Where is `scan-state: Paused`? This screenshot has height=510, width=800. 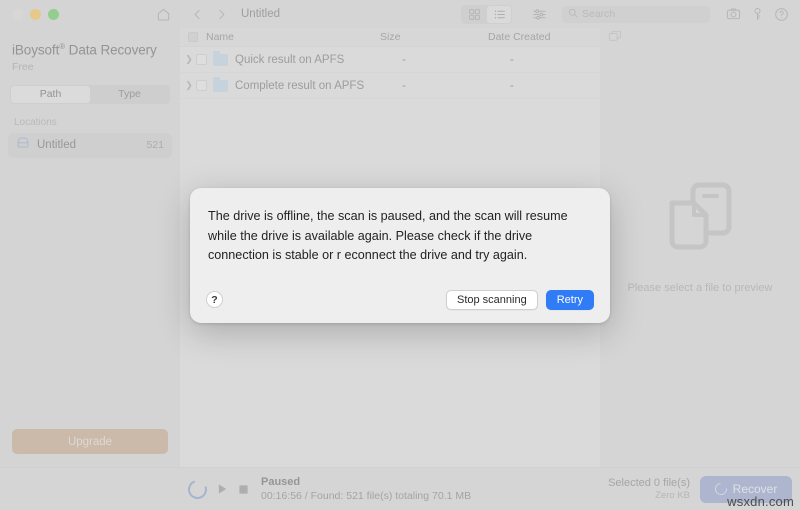
scan-state: Paused is located at coordinates (281, 482).